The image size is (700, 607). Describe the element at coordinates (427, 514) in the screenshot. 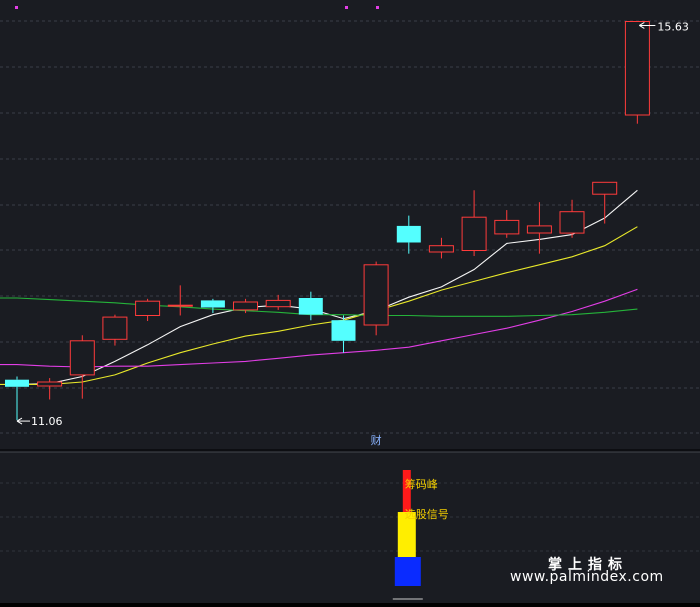

I see `sub-label-signal: 选股信号` at that location.